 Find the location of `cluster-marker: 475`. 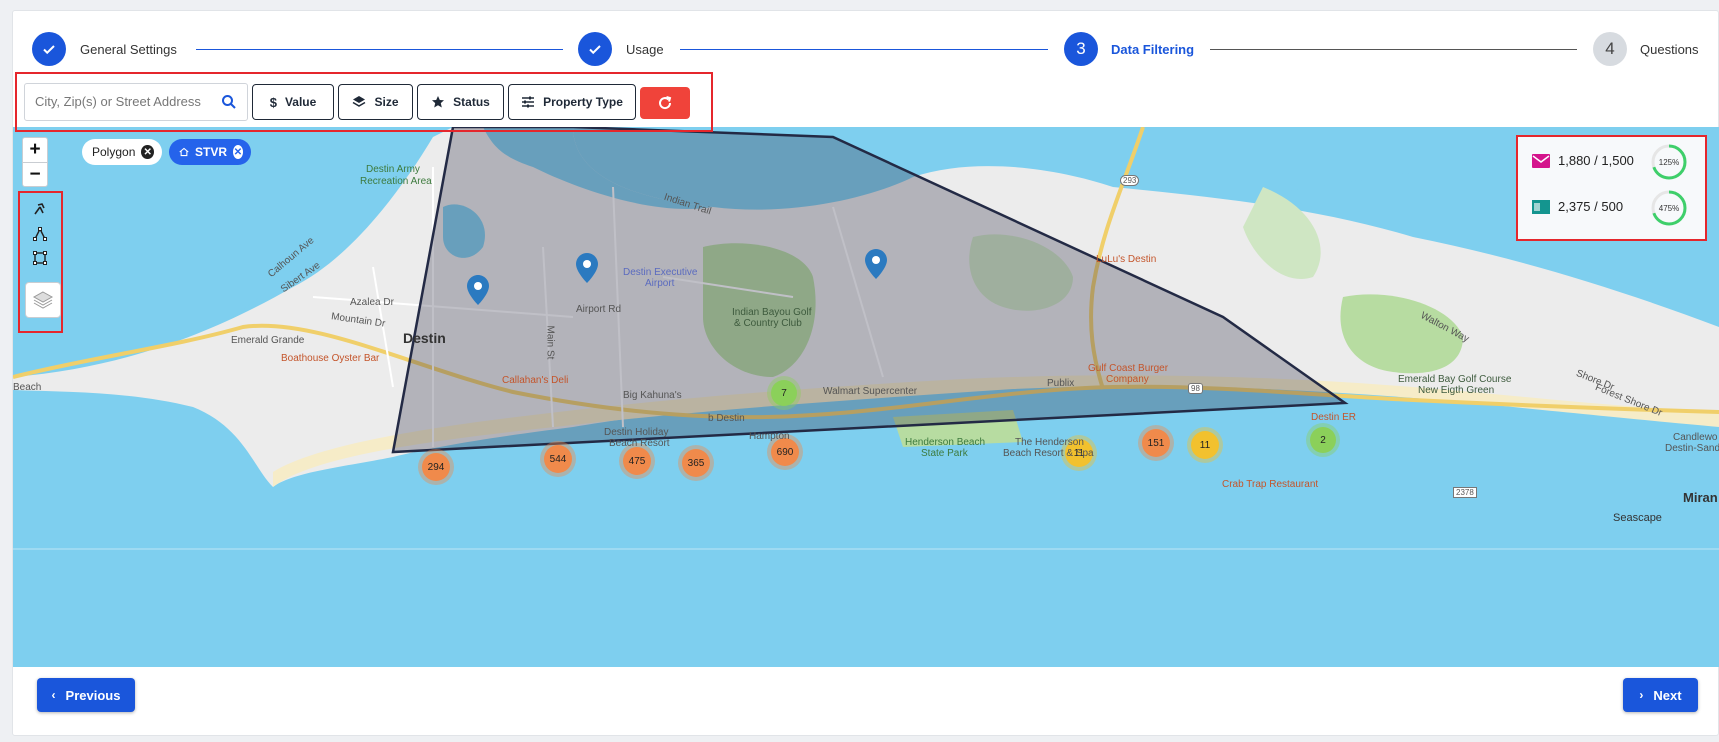

cluster-marker: 475 is located at coordinates (637, 461).